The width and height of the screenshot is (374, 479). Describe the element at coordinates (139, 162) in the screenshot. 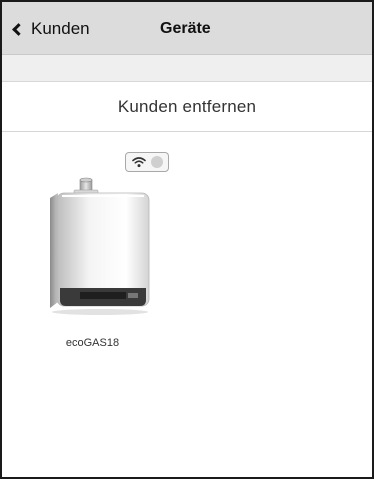

I see `wifi-icon` at that location.